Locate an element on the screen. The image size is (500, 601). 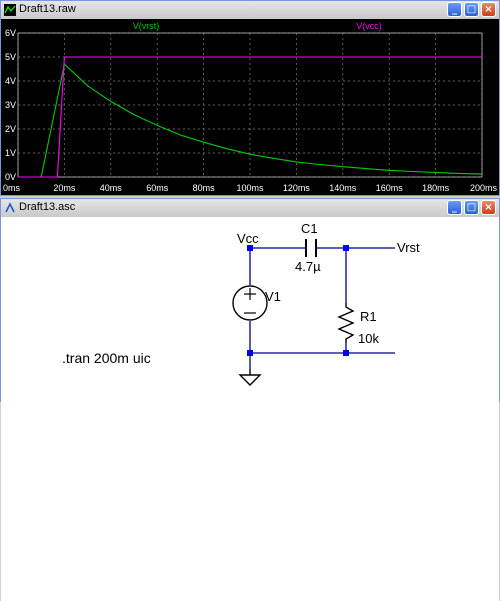
x-tick-label: 140ms is located at coordinates (343, 188).